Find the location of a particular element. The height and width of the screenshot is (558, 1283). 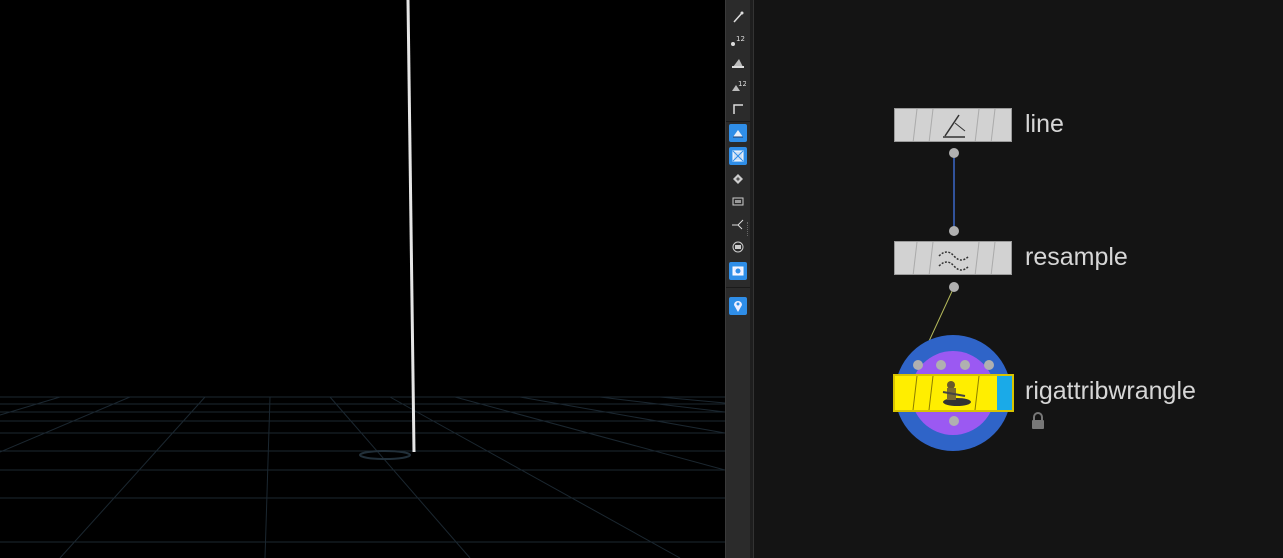

snap-pivot-icon is located at coordinates (738, 224).